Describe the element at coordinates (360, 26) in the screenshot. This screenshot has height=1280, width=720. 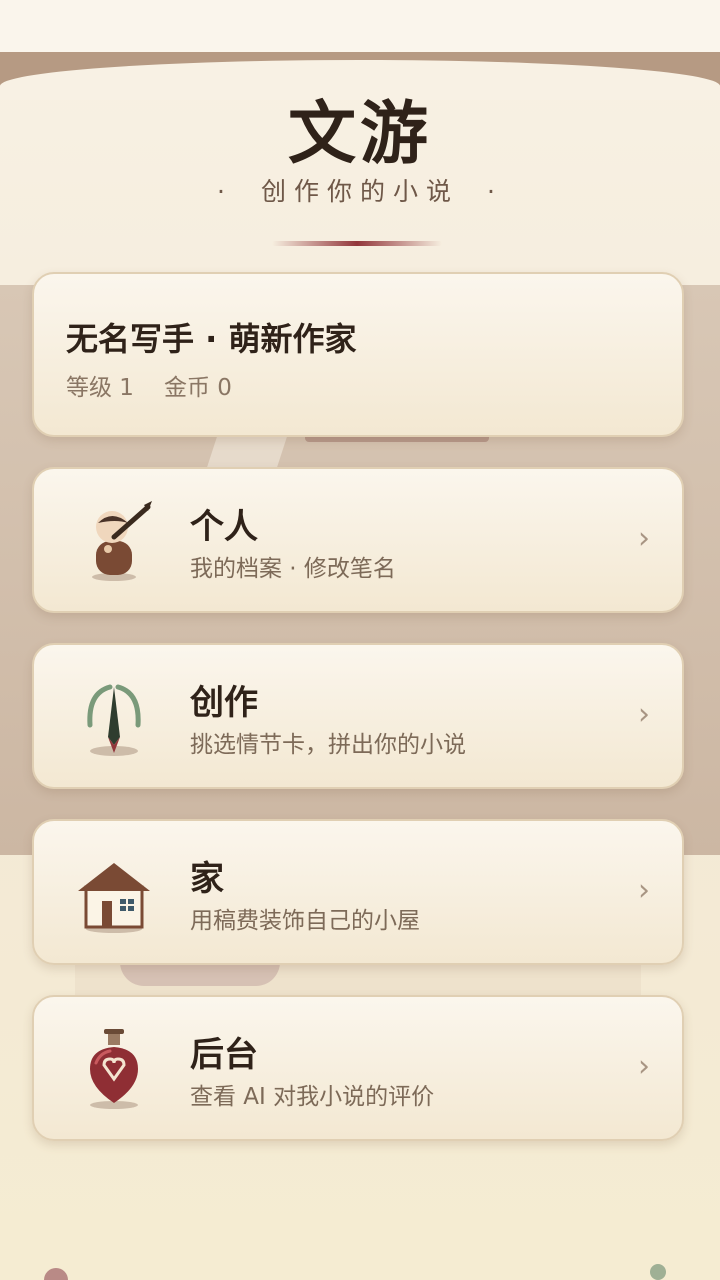
I see `status-bar` at that location.